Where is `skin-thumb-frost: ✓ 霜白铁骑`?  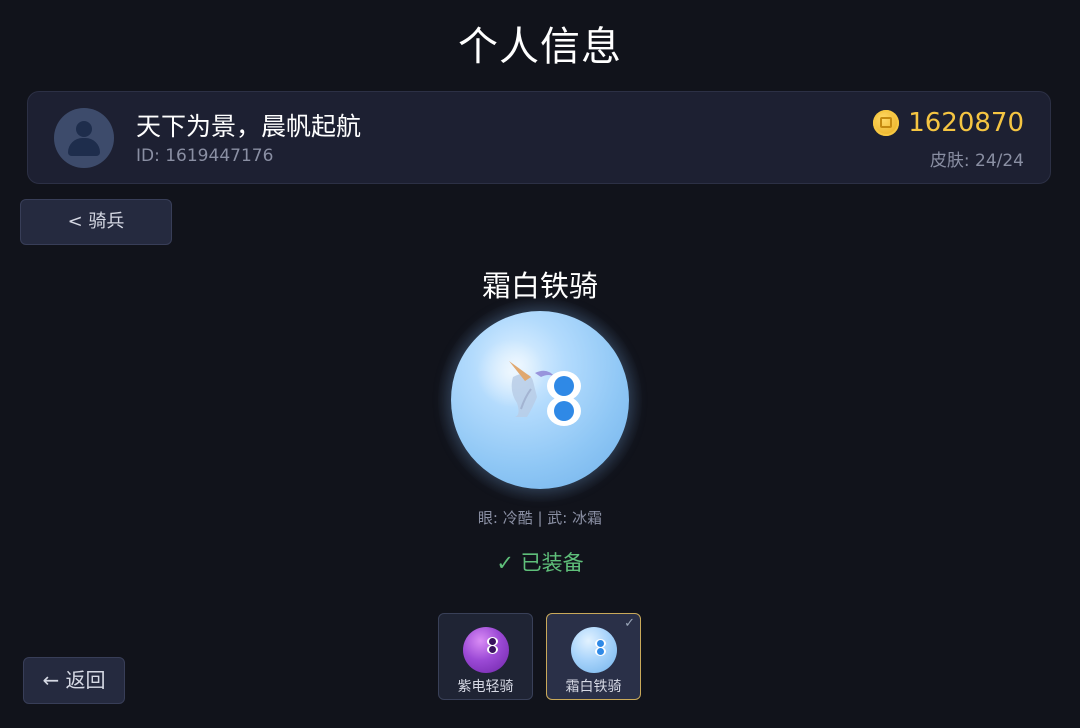
skin-thumb-frost: ✓ 霜白铁骑 is located at coordinates (593, 656).